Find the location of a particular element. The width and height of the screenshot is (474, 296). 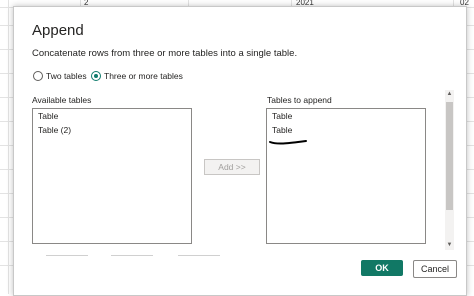

add-button: Add >> is located at coordinates (232, 167).